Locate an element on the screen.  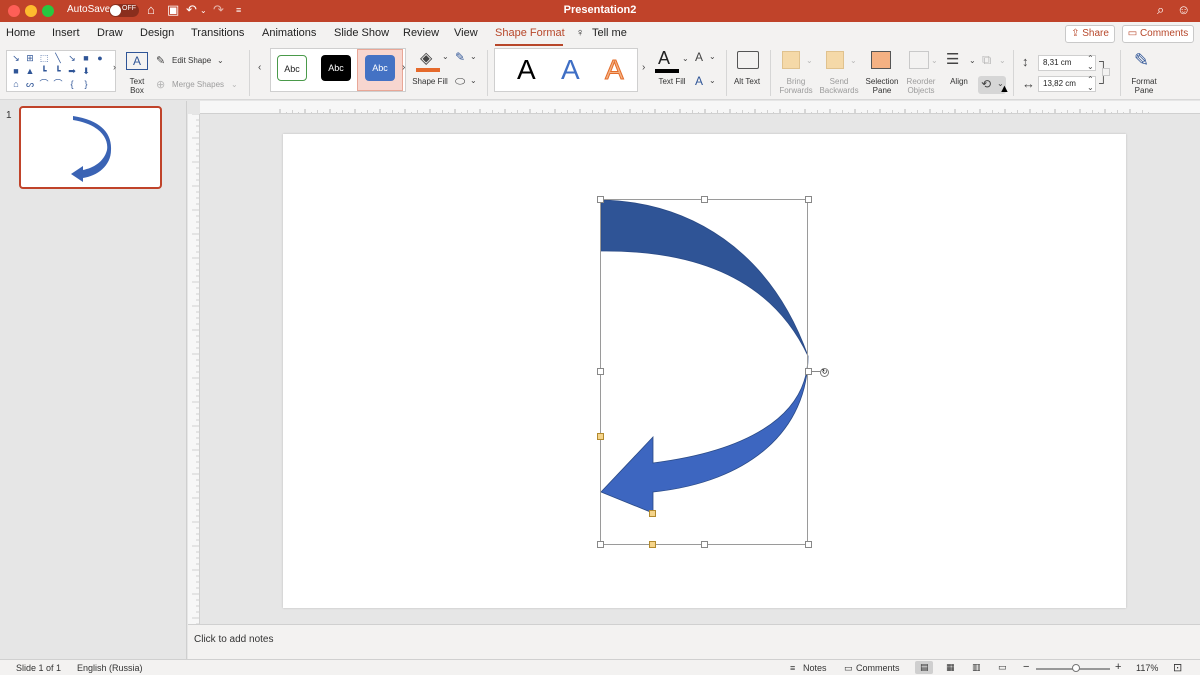
shape-selection-frame is located at coordinates (704, 372).